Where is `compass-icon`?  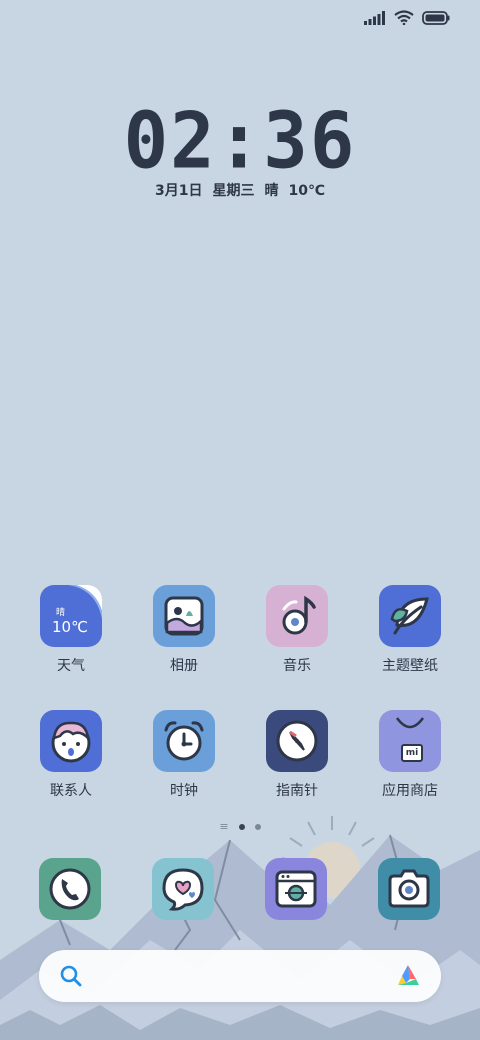
compass-icon is located at coordinates (297, 741).